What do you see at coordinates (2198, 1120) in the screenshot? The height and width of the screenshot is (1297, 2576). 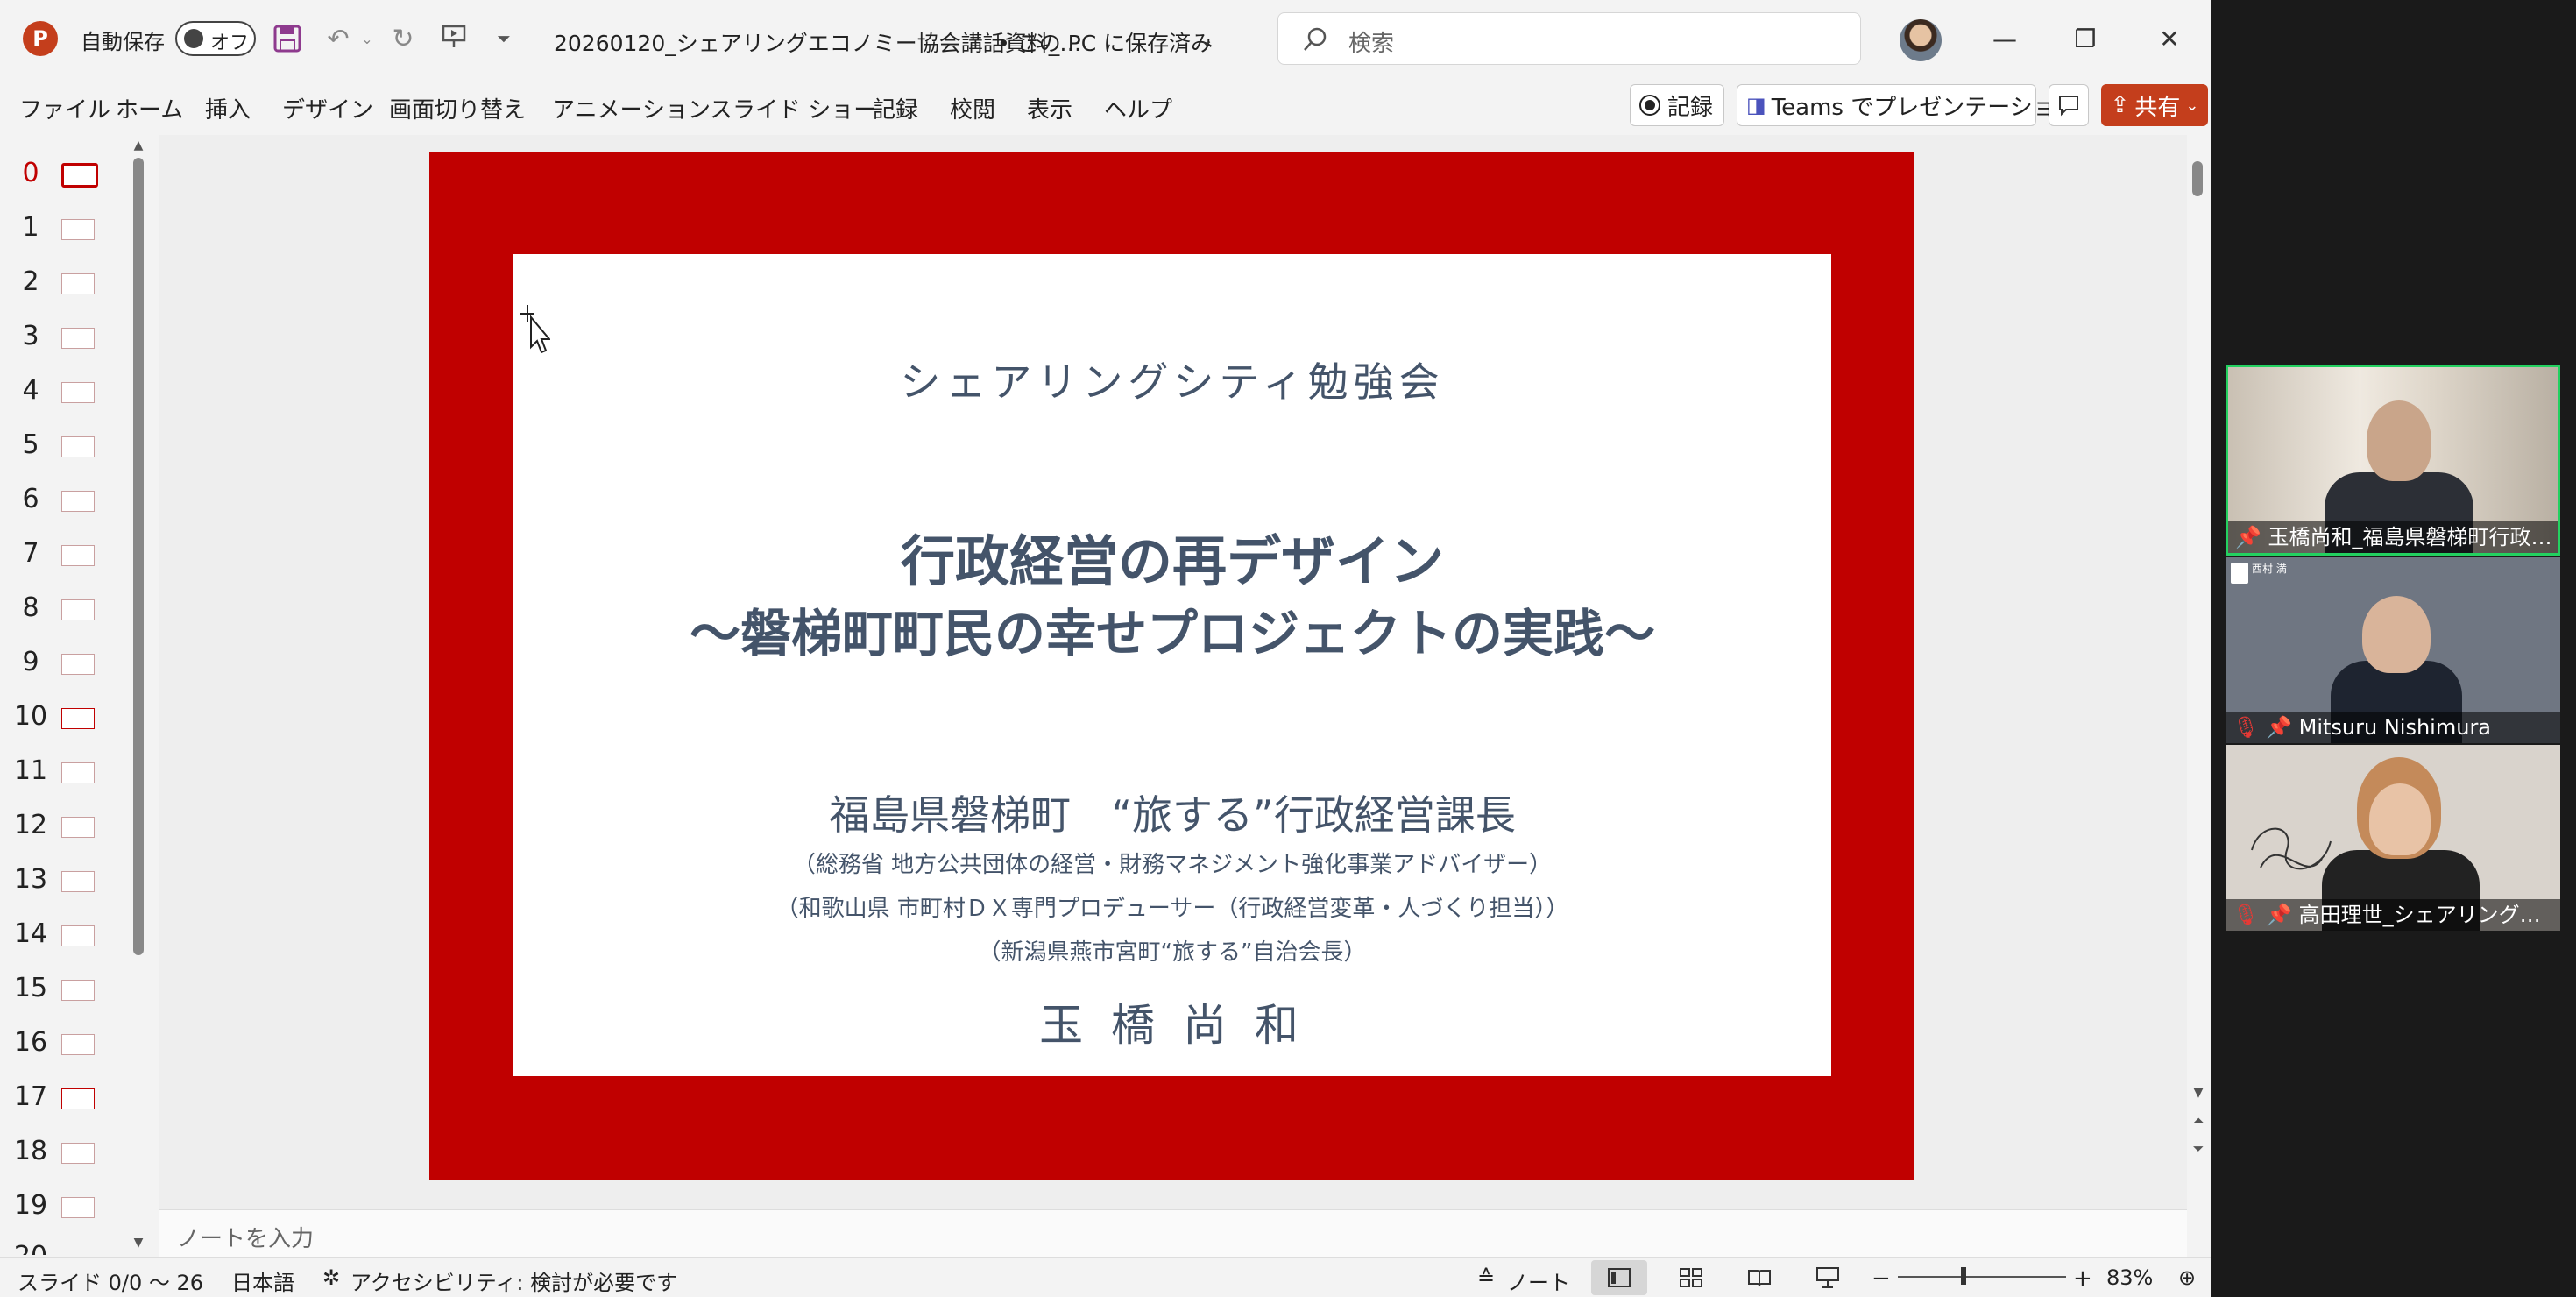 I see `previous-slide-icon: ⏶` at bounding box center [2198, 1120].